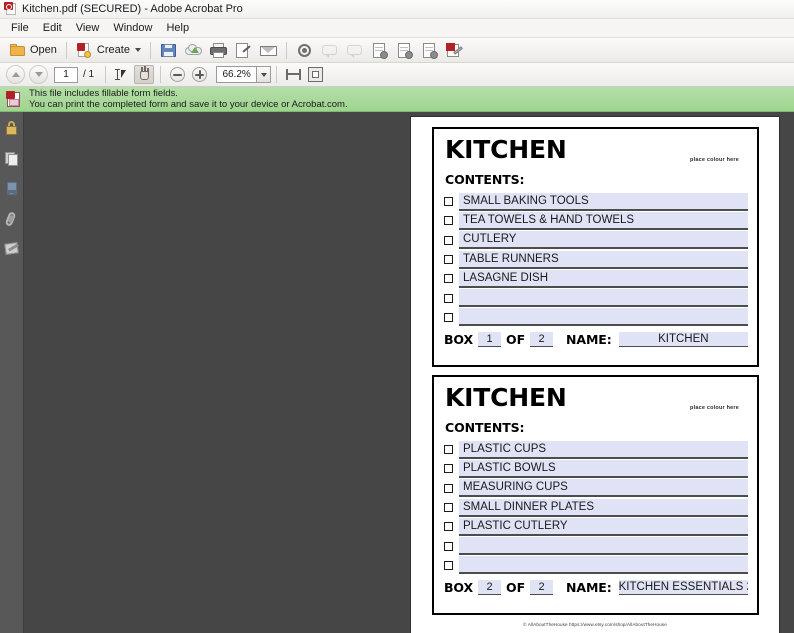  Describe the element at coordinates (52, 28) in the screenshot. I see `menu-item-edit: Edit` at that location.